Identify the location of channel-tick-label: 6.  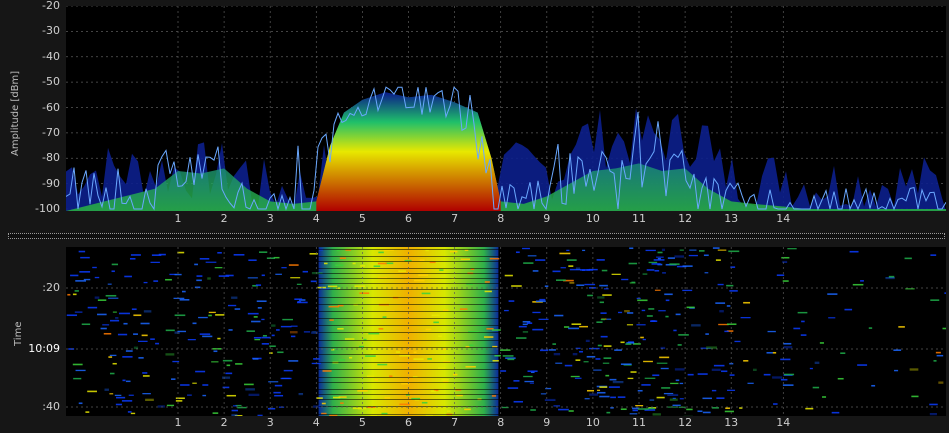
(408, 218).